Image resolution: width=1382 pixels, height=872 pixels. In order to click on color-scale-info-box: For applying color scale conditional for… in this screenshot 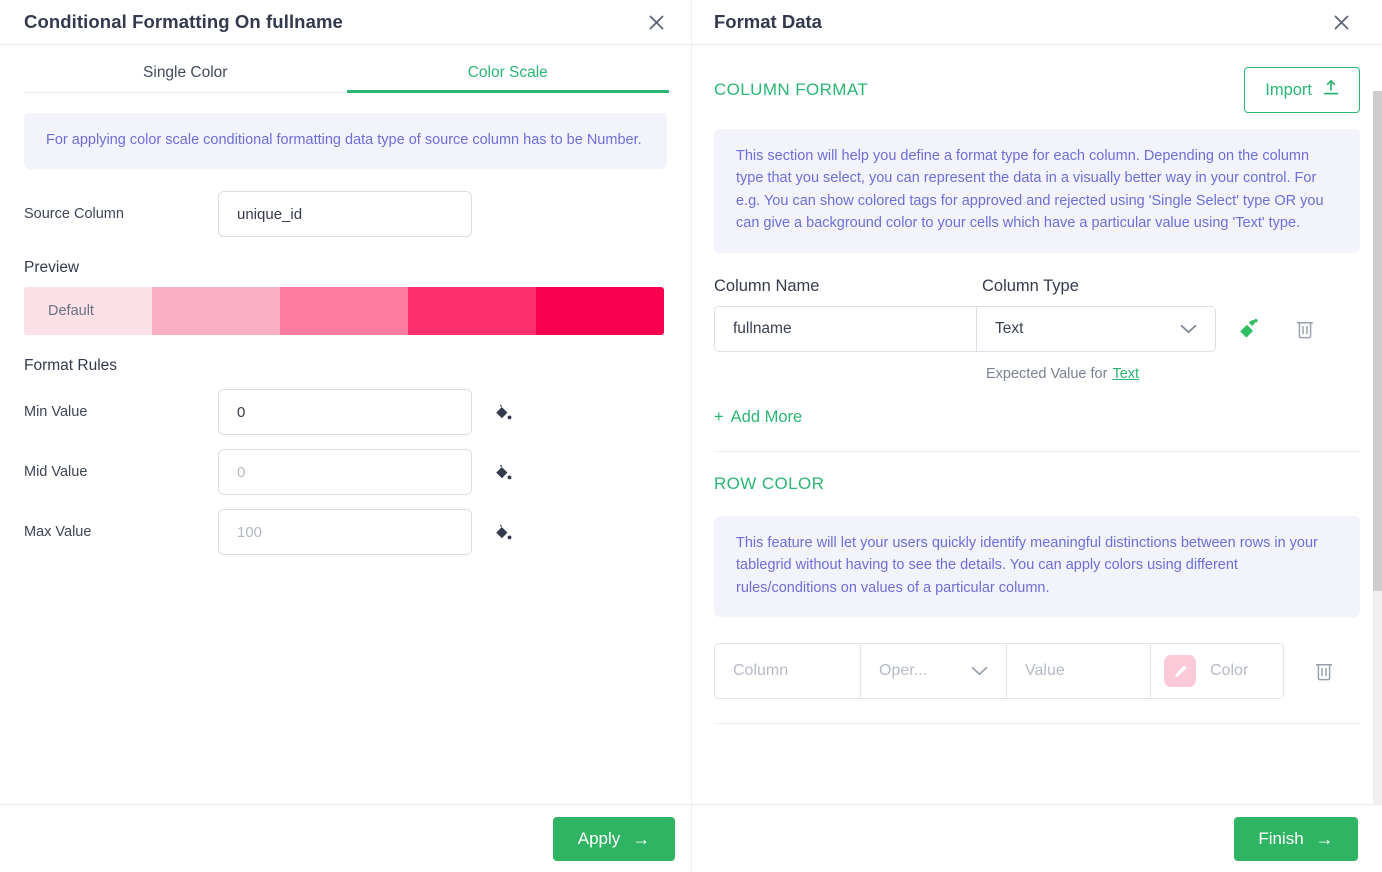, I will do `click(345, 141)`.